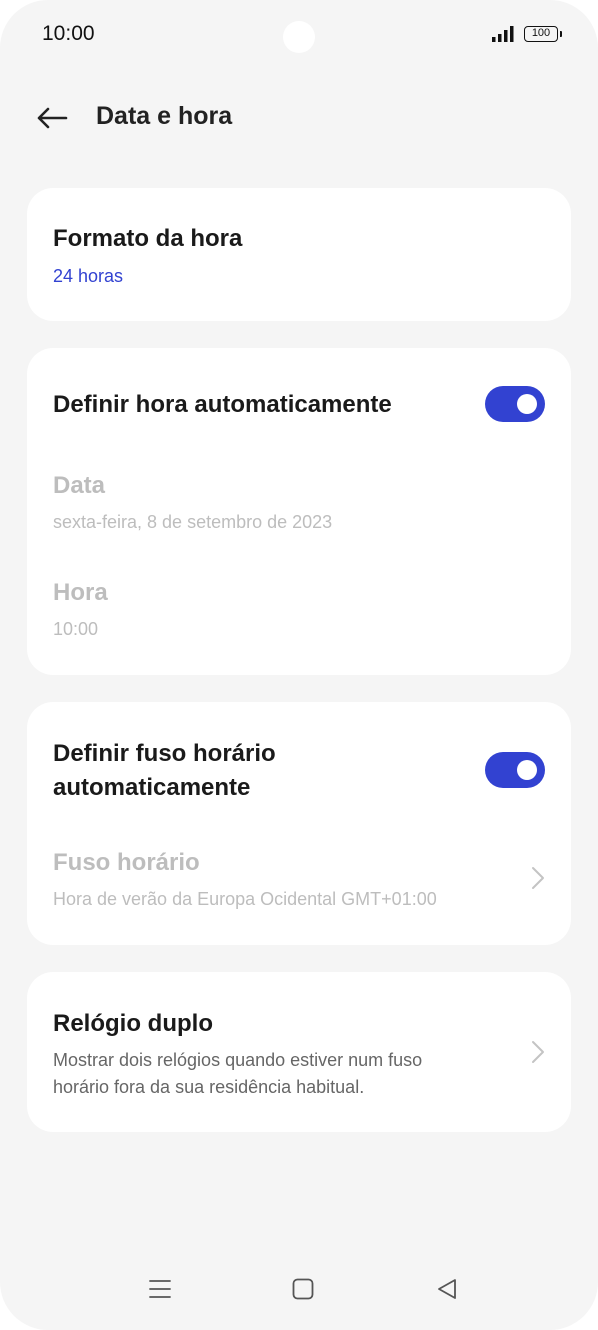  I want to click on auto-time-toggle, so click(515, 404).